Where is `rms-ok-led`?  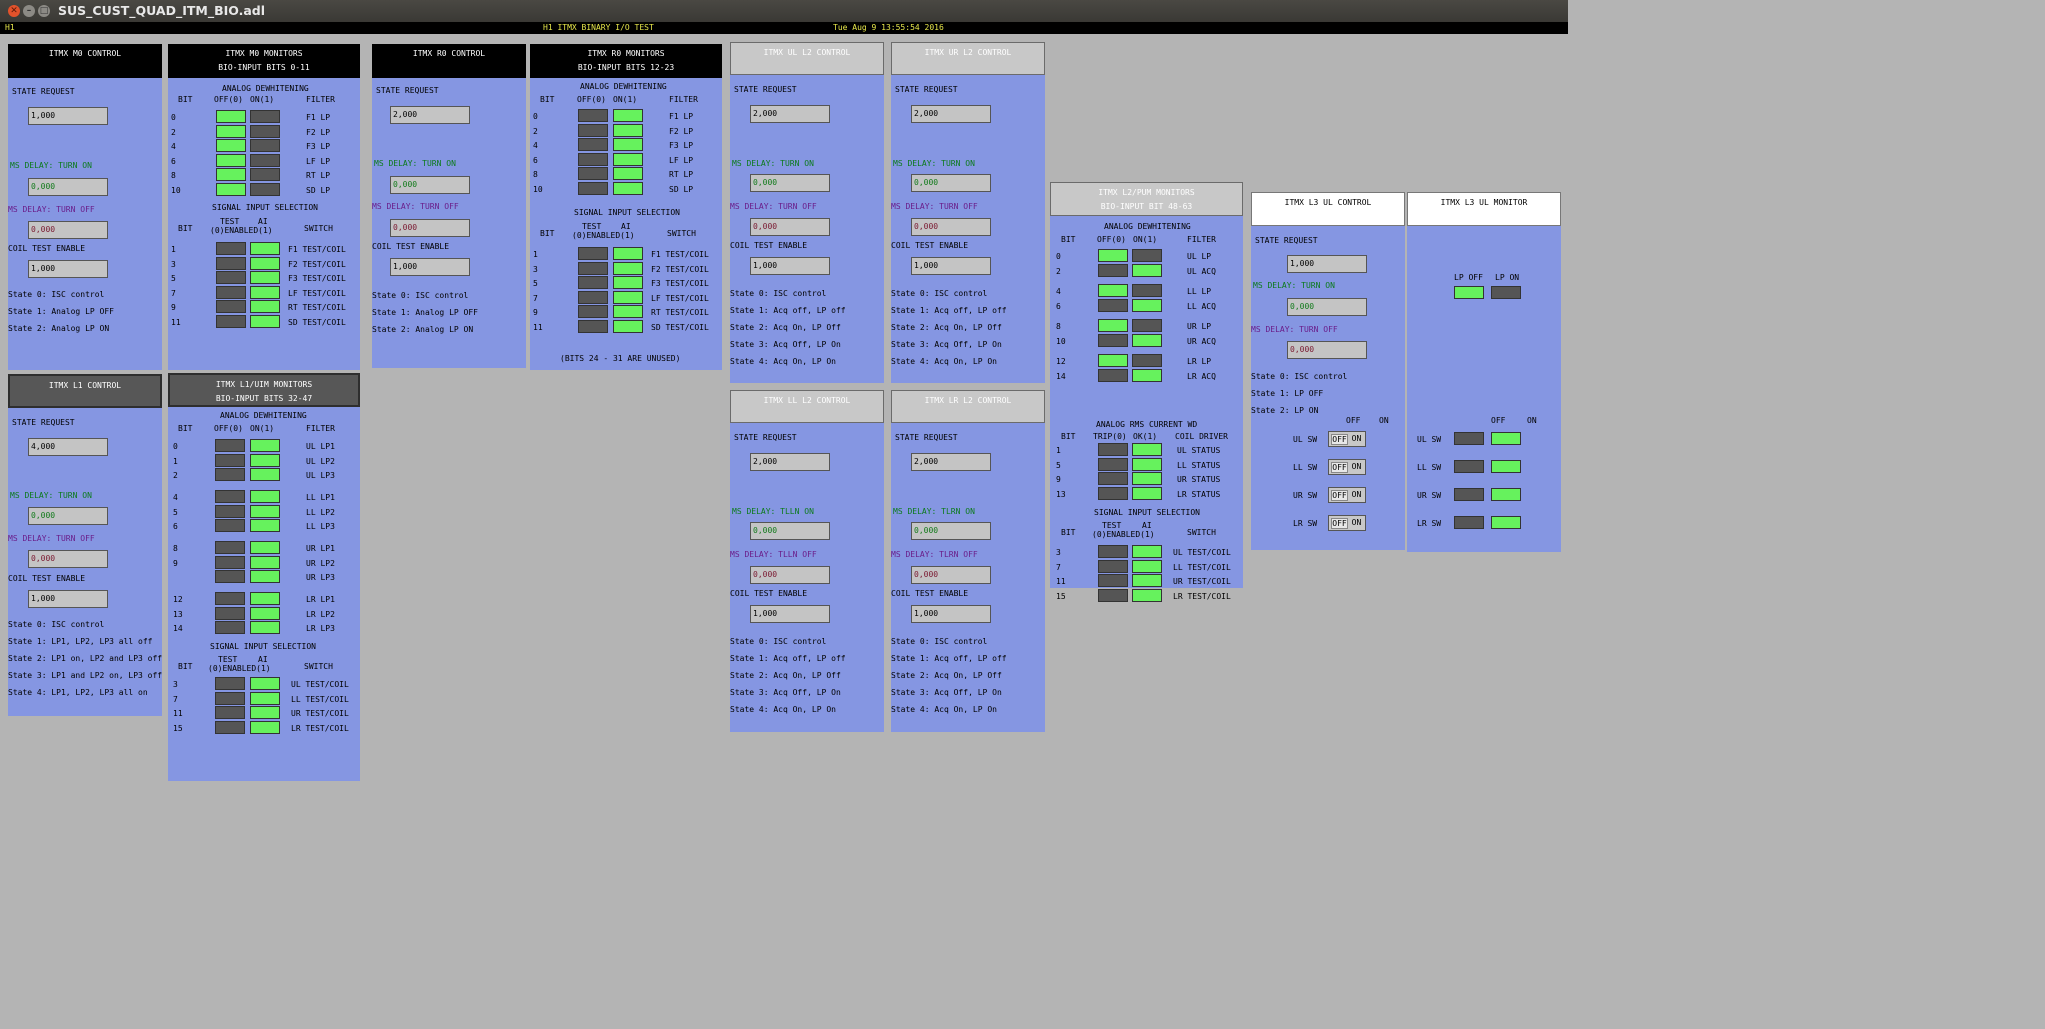
rms-ok-led is located at coordinates (1147, 493).